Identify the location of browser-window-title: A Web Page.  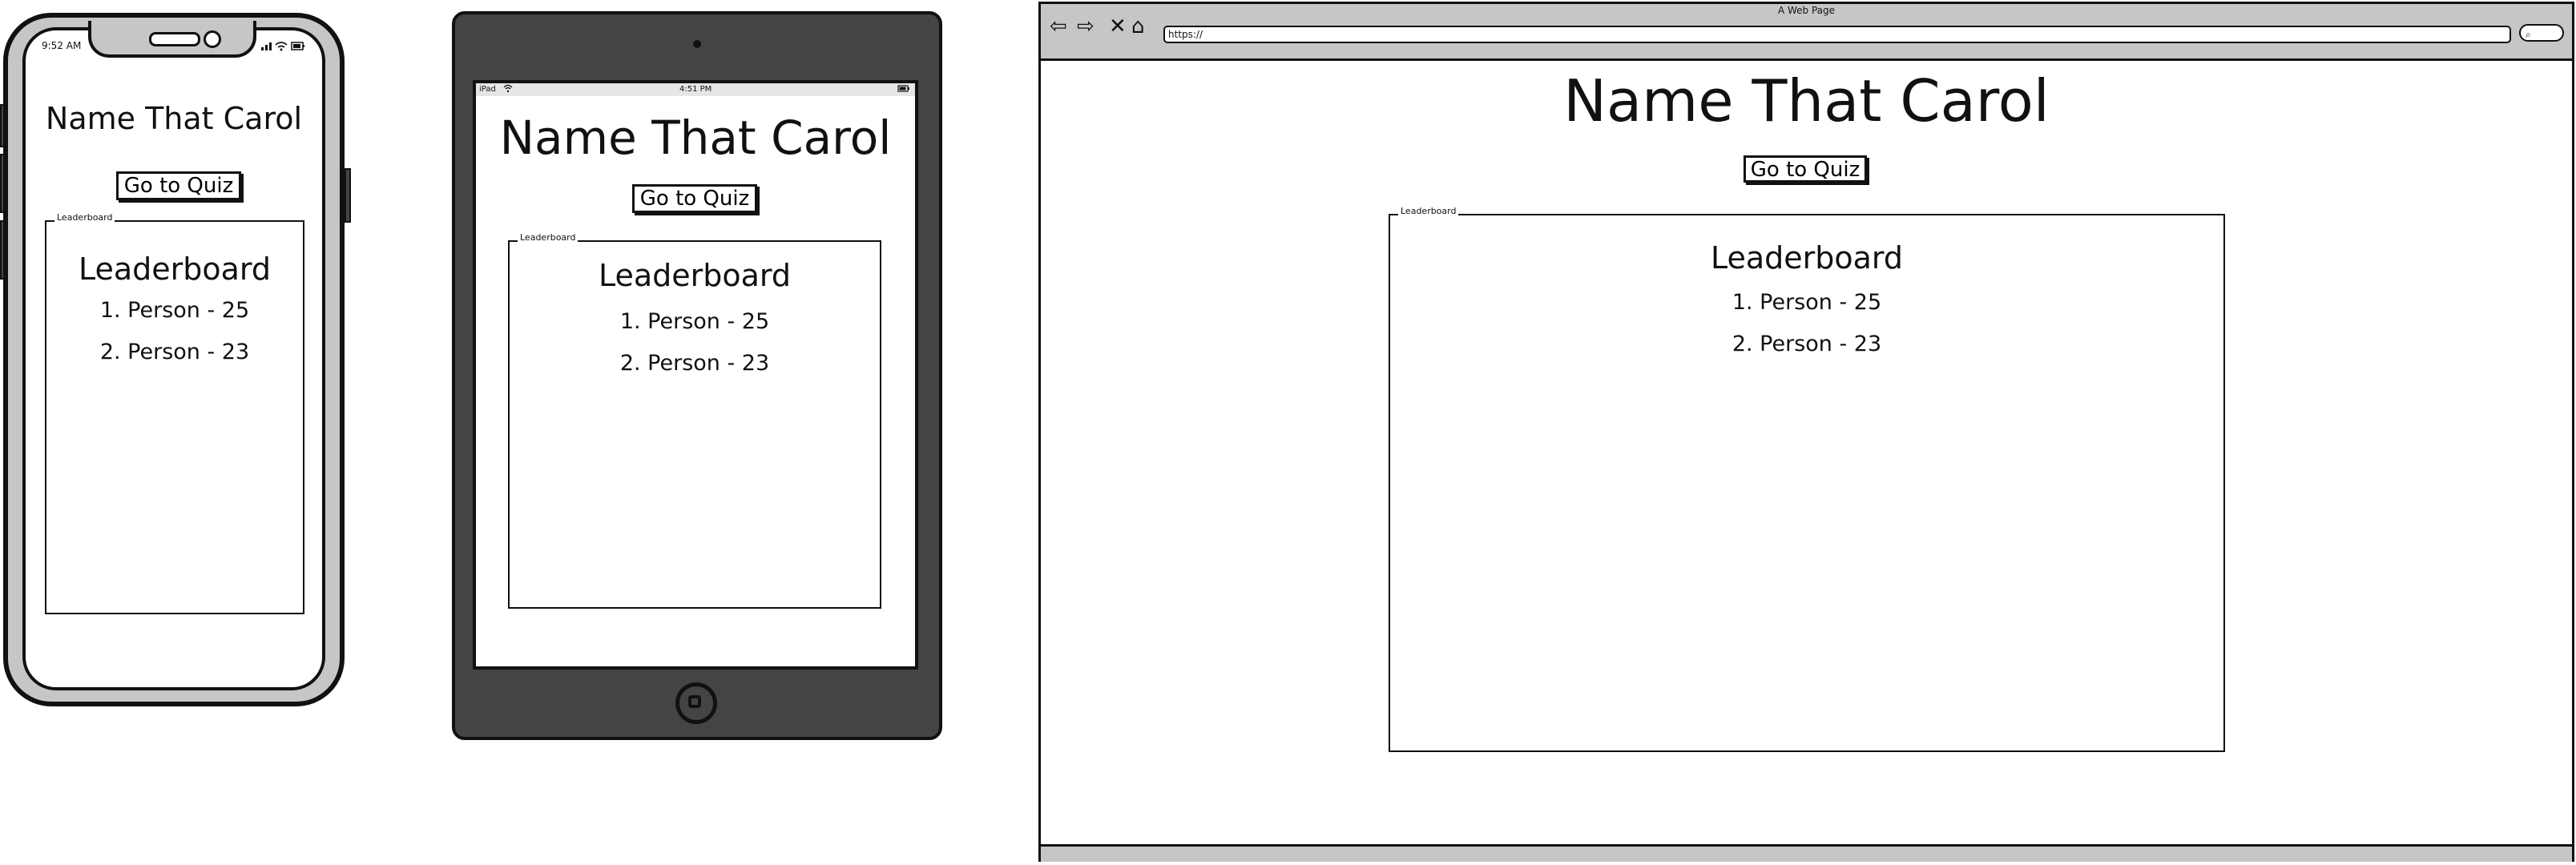
(1806, 11).